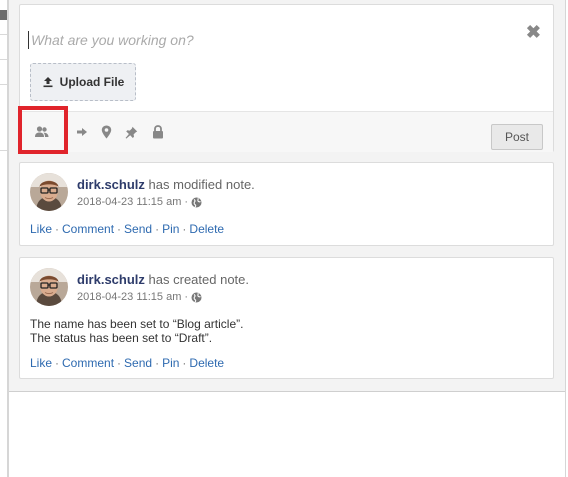  What do you see at coordinates (517, 137) in the screenshot?
I see `post-button: Post` at bounding box center [517, 137].